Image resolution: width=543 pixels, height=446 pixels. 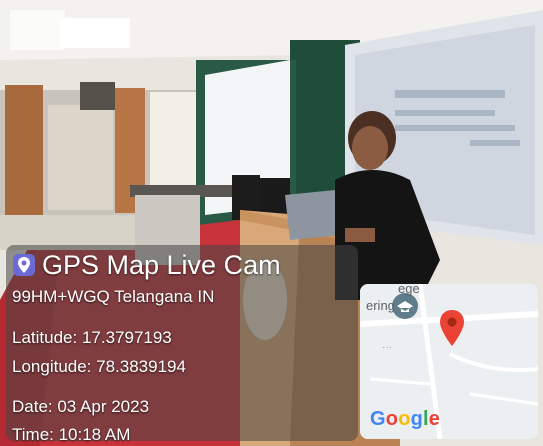 What do you see at coordinates (434, 419) in the screenshot?
I see `google-logo-letter: e` at bounding box center [434, 419].